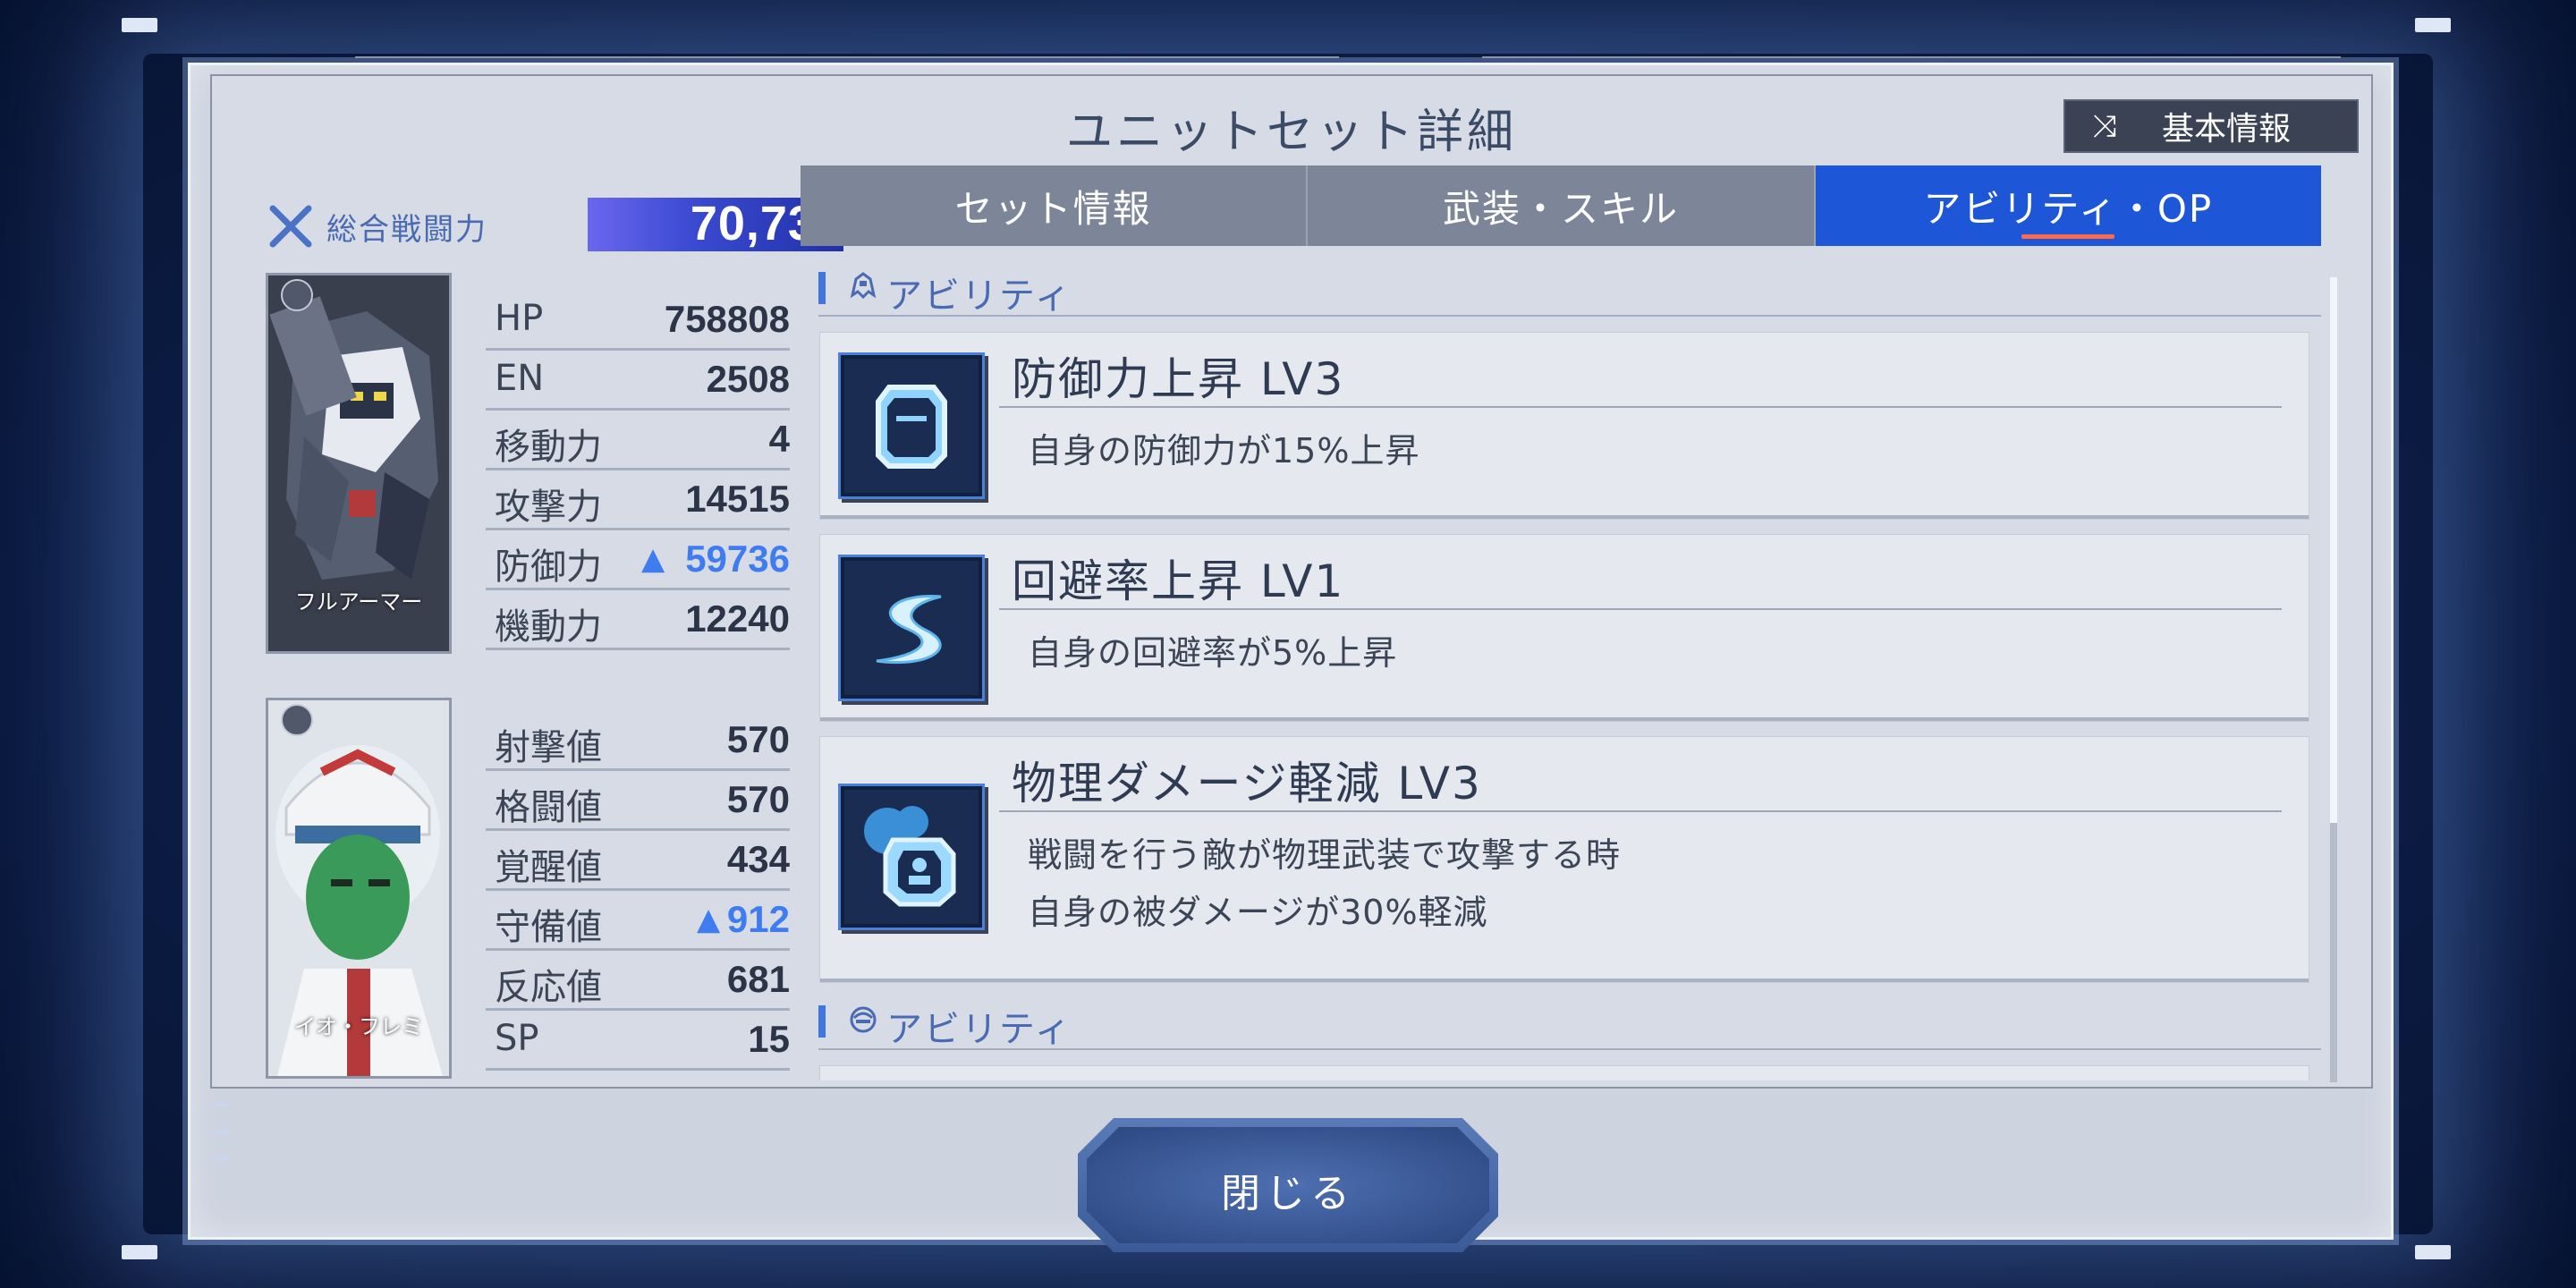 The height and width of the screenshot is (1288, 2576). What do you see at coordinates (737, 618) in the screenshot?
I see `stat-value: 12240` at bounding box center [737, 618].